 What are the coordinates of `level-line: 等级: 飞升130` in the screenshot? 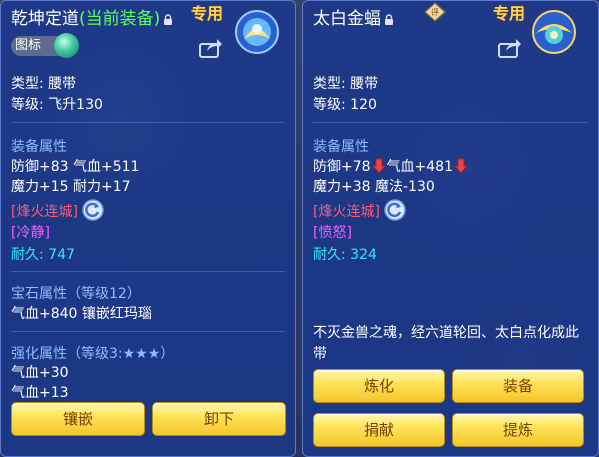 It's located at (57, 105).